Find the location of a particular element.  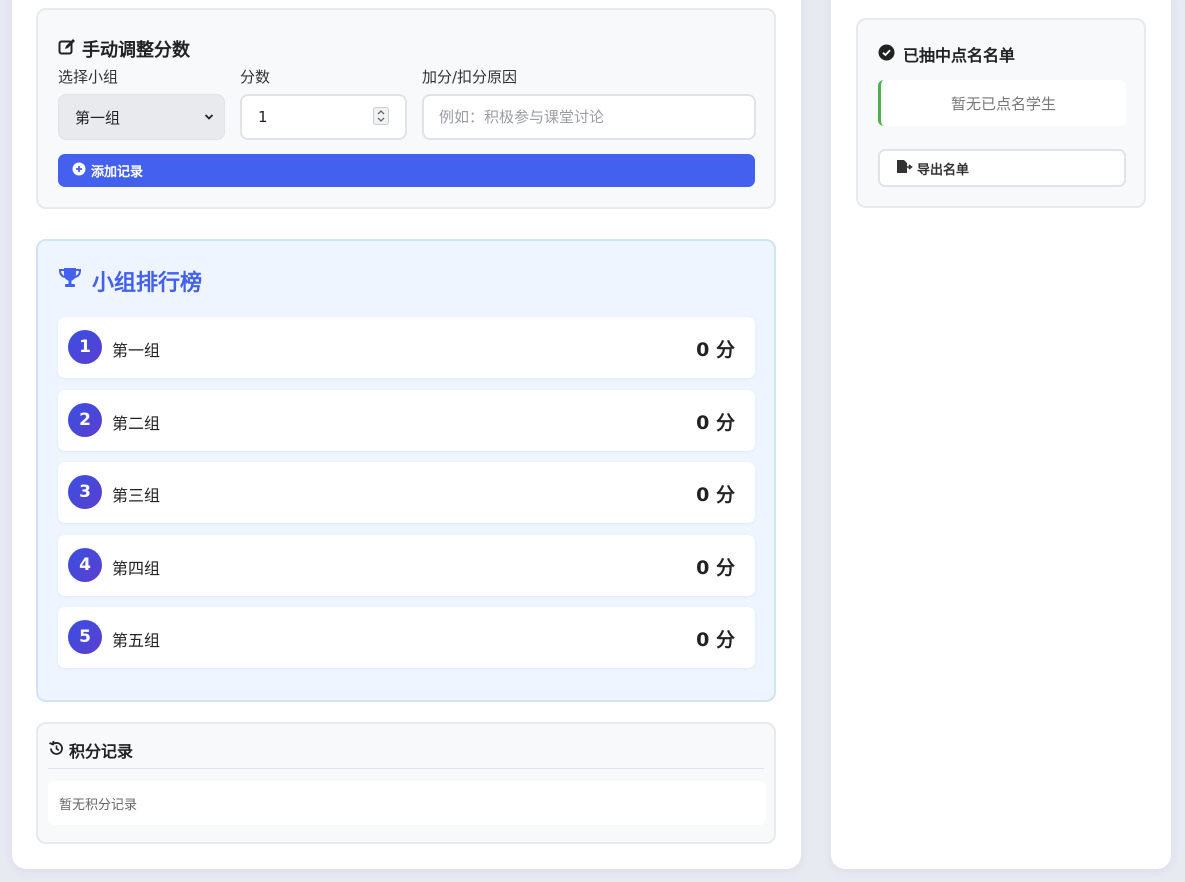

leaderboard-row: 1 第一组 0 分 is located at coordinates (406, 347).